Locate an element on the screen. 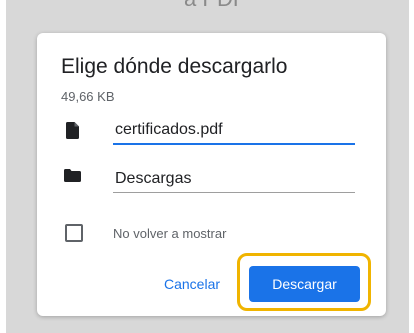 The width and height of the screenshot is (414, 333). file-icon is located at coordinates (72, 130).